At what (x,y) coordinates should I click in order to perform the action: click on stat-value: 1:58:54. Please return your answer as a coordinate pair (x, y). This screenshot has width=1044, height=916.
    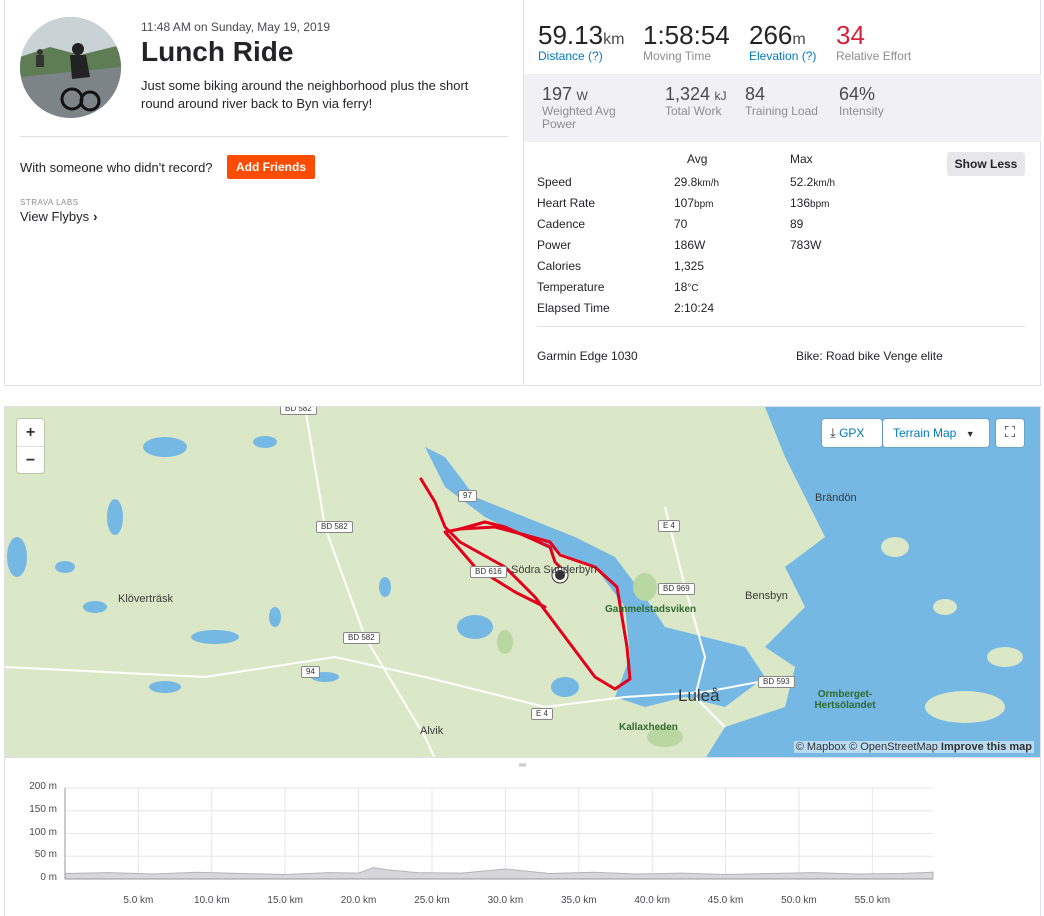
    Looking at the image, I should click on (686, 35).